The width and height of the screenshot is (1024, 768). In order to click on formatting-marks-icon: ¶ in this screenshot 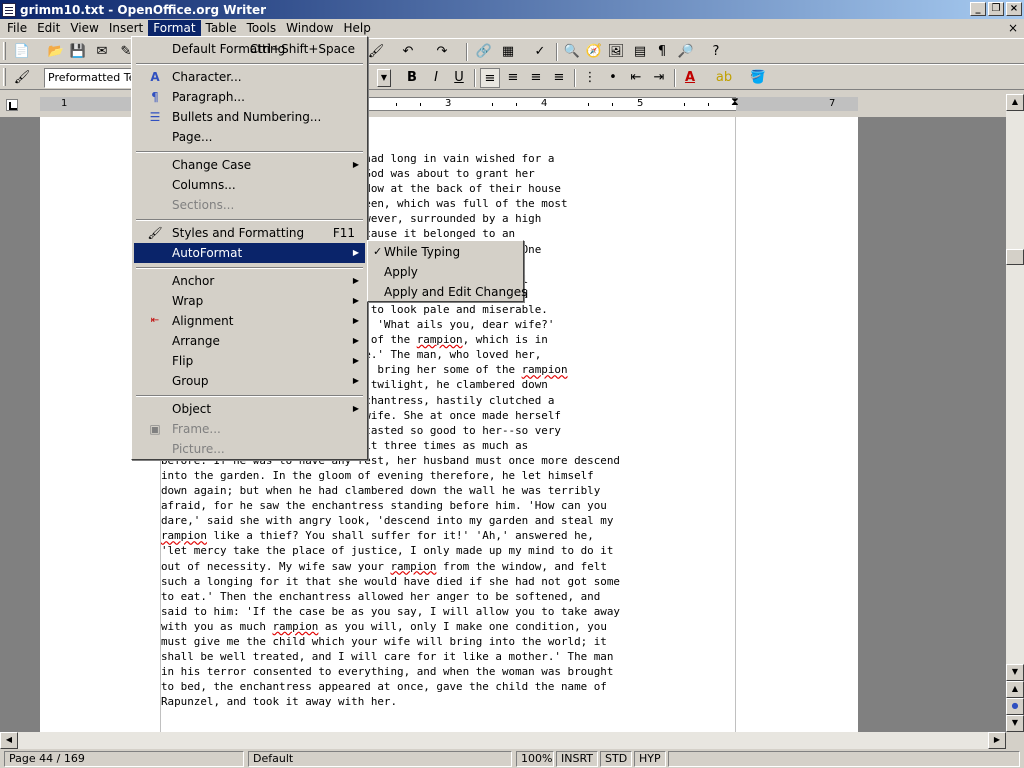, I will do `click(662, 52)`.